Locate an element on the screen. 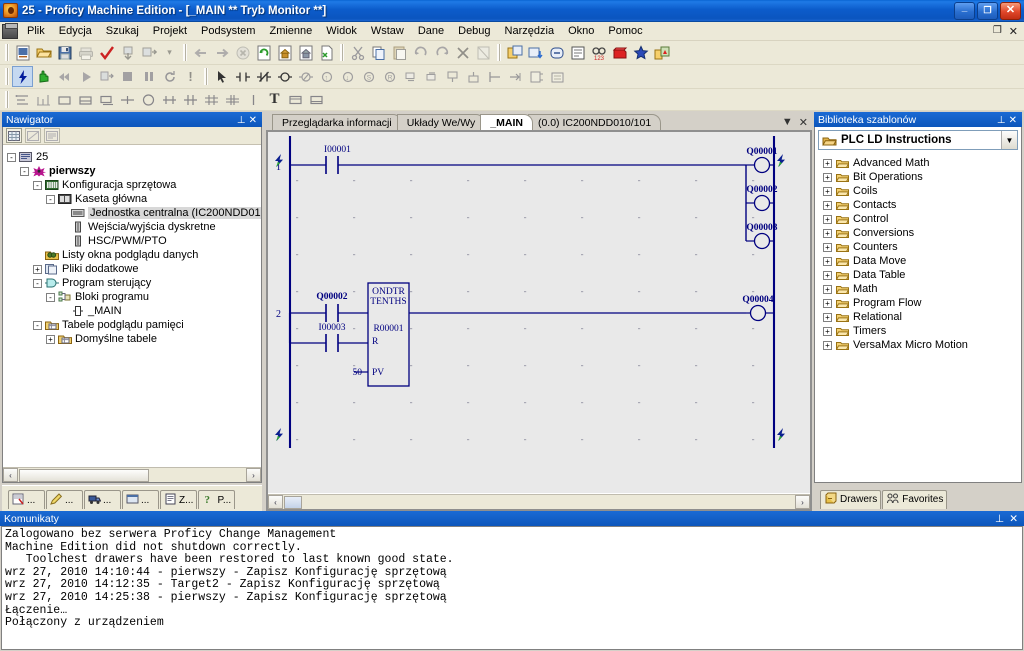 This screenshot has width=1024, height=651. toolchest-folder: + Bit Operations is located at coordinates (918, 177).